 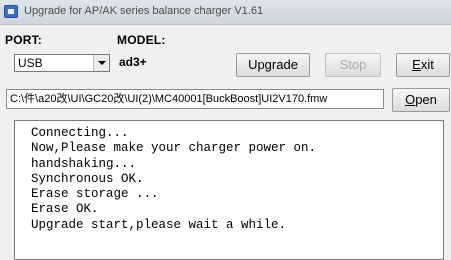 I want to click on upgrade-button: Upgrade, so click(x=273, y=65).